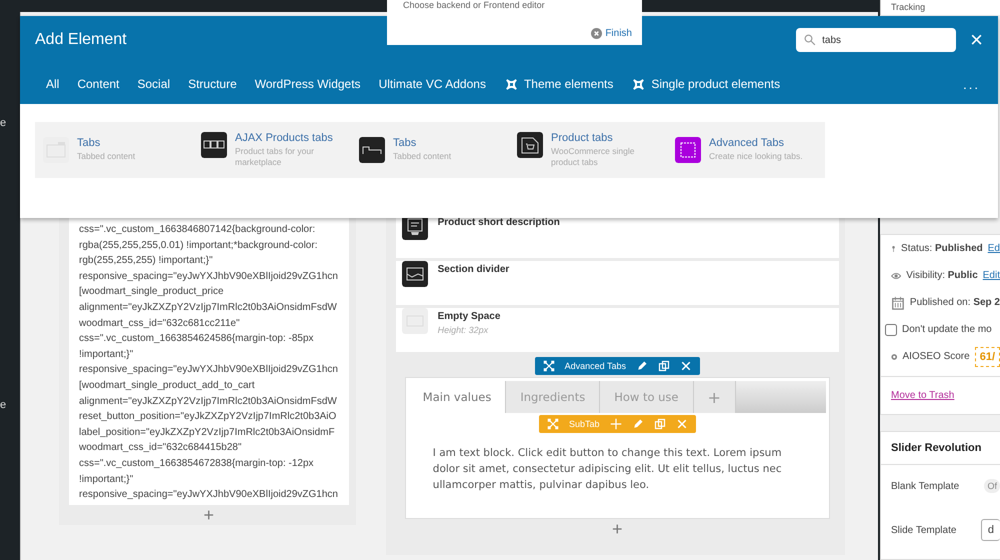  I want to click on finish-button: Finish, so click(611, 36).